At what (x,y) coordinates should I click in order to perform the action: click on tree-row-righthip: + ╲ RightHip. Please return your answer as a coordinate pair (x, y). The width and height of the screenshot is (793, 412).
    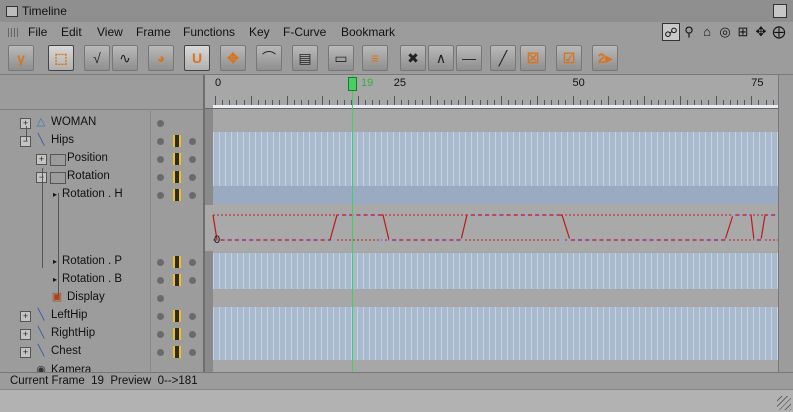
    Looking at the image, I should click on (102, 334).